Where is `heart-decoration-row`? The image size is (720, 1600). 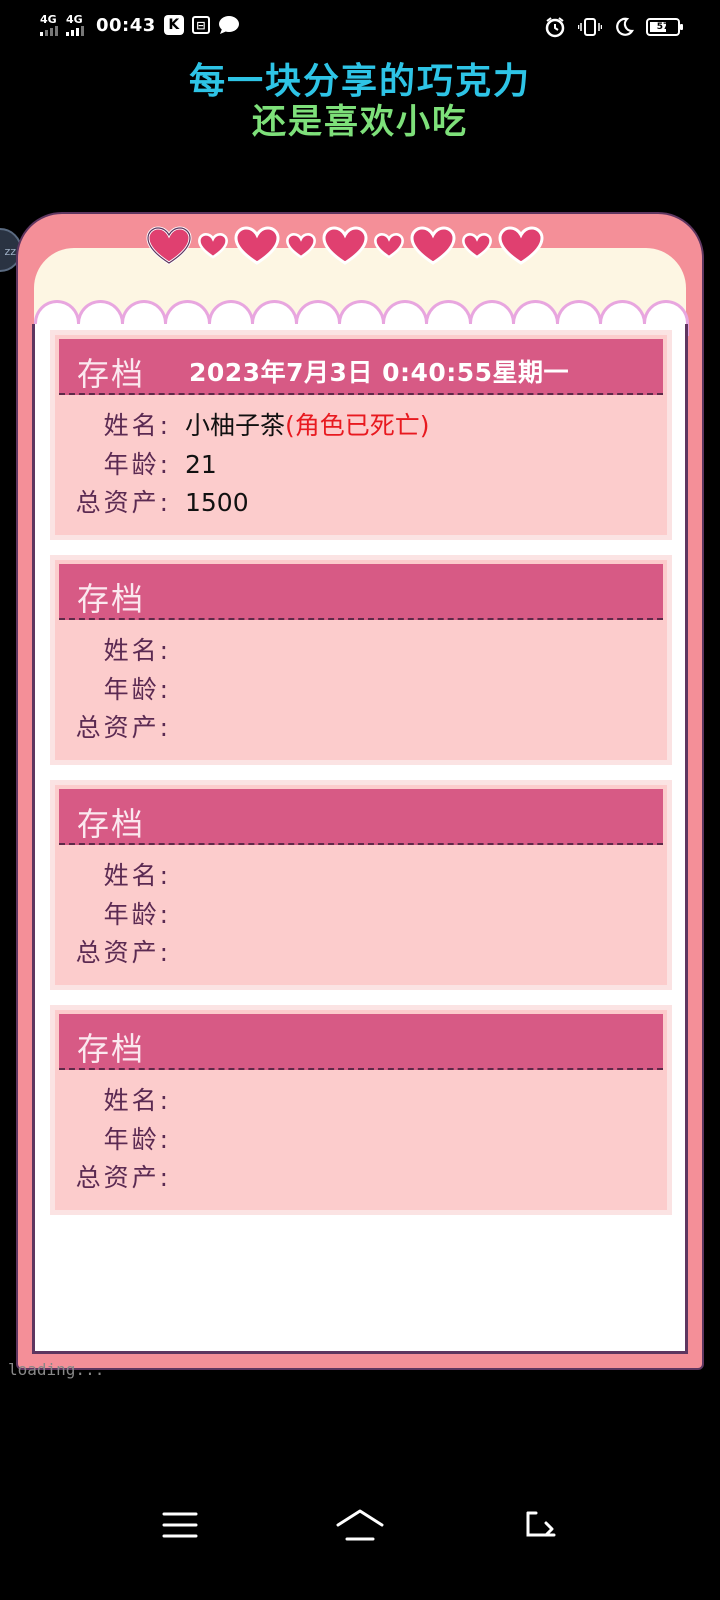
heart-decoration-row is located at coordinates (345, 246).